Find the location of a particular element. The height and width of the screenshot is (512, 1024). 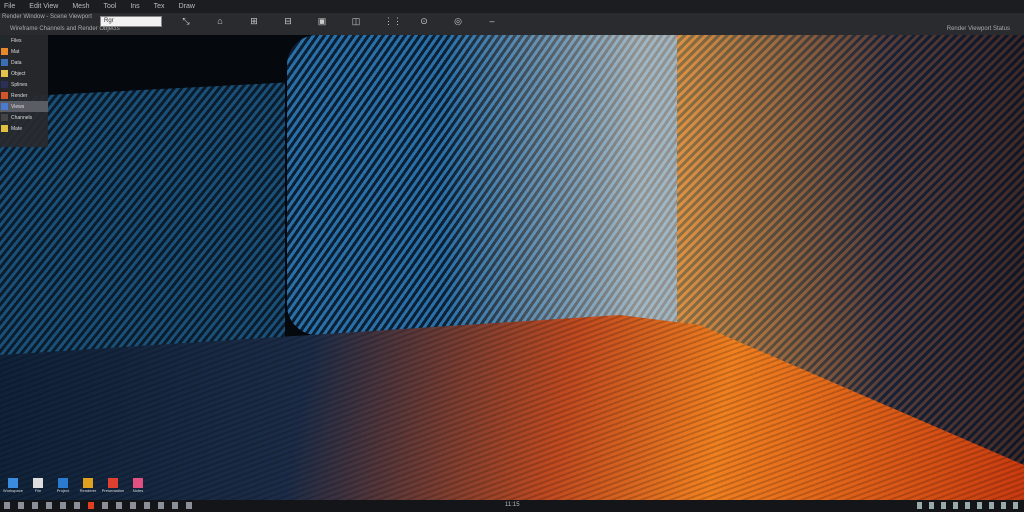

panel-item: Object is located at coordinates (24, 73).